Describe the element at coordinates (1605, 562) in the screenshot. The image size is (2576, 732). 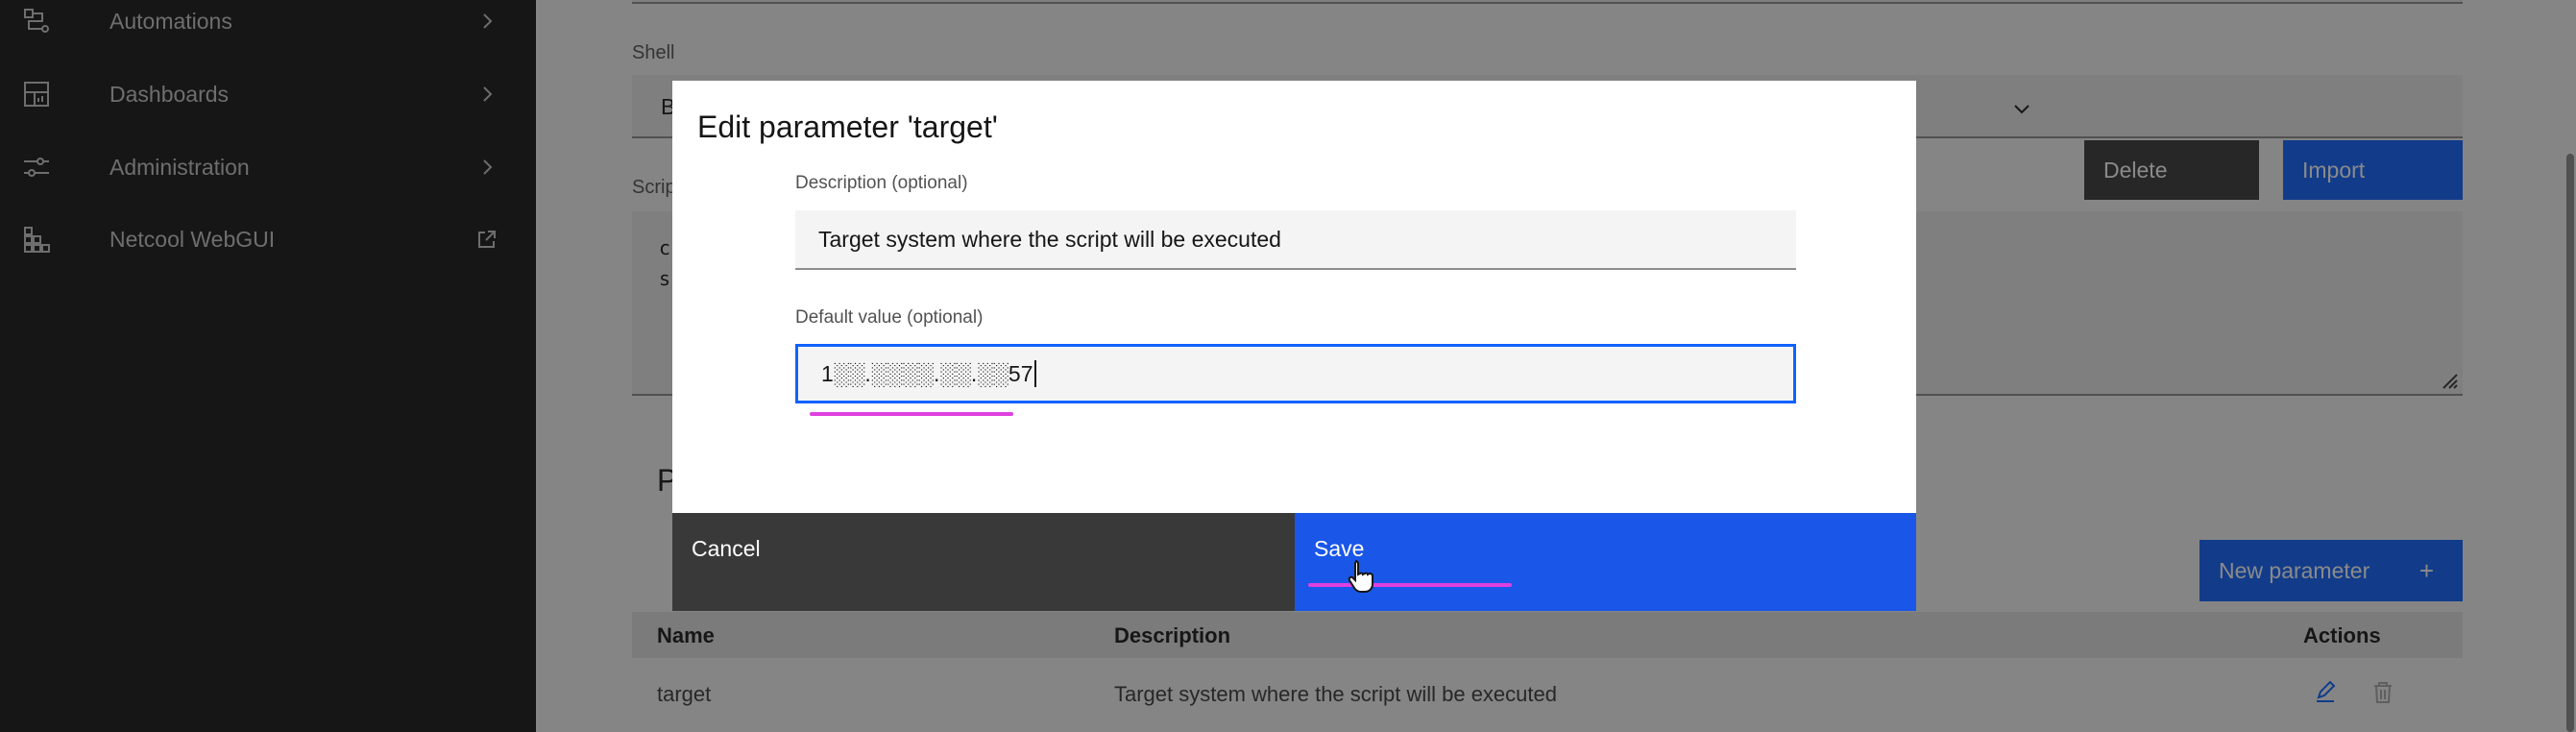
I see `save-button: Save` at that location.